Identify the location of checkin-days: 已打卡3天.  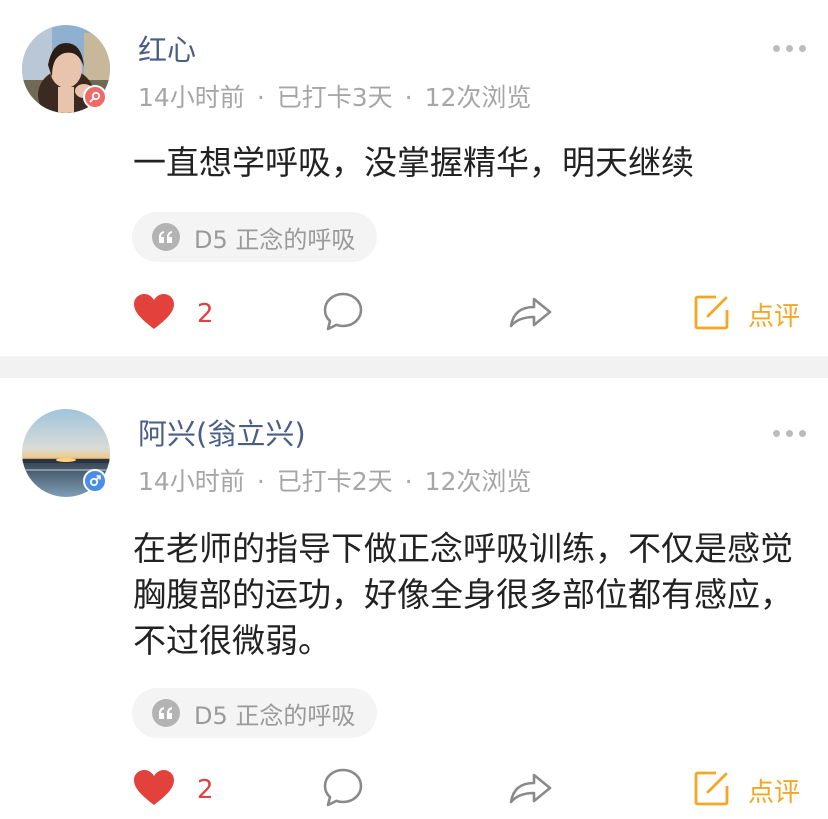
(334, 97).